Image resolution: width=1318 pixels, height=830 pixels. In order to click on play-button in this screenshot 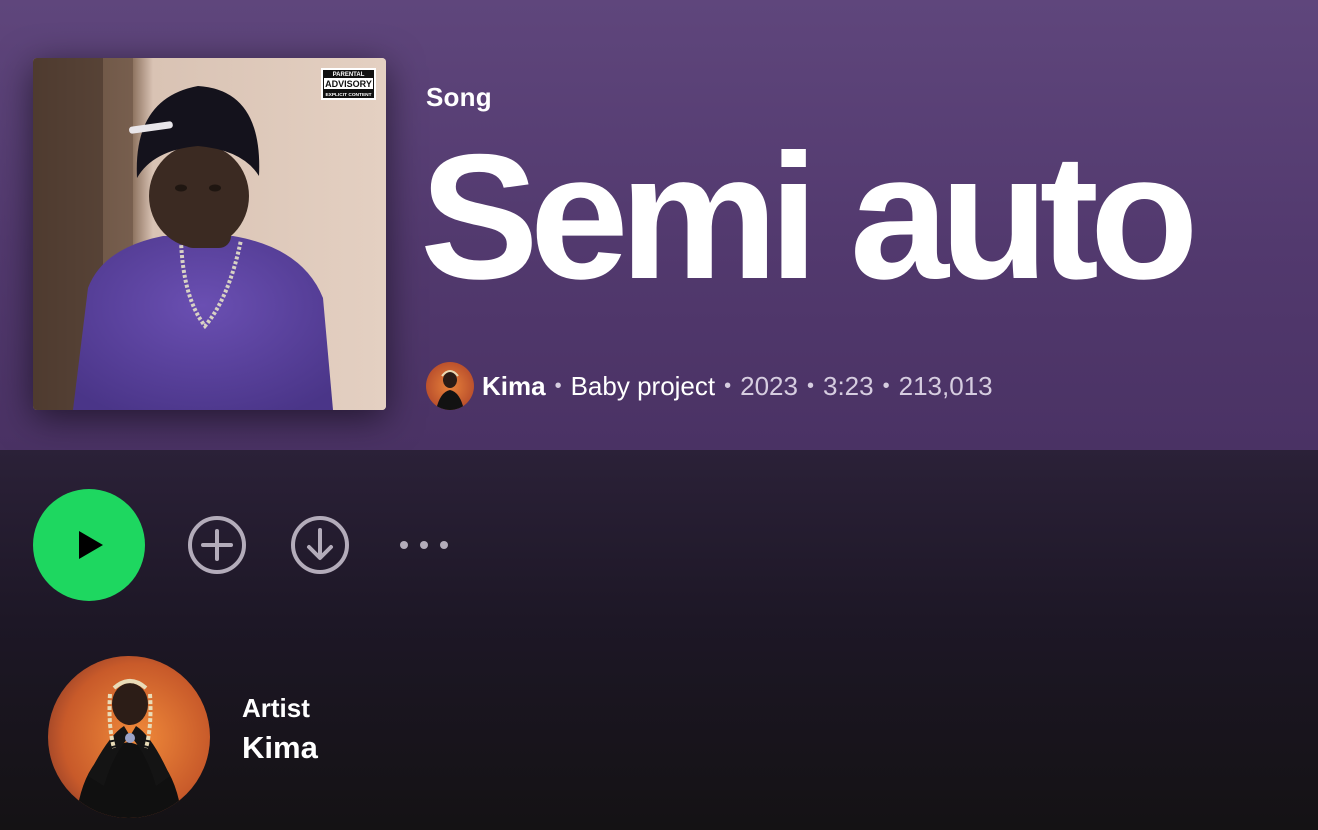, I will do `click(89, 545)`.